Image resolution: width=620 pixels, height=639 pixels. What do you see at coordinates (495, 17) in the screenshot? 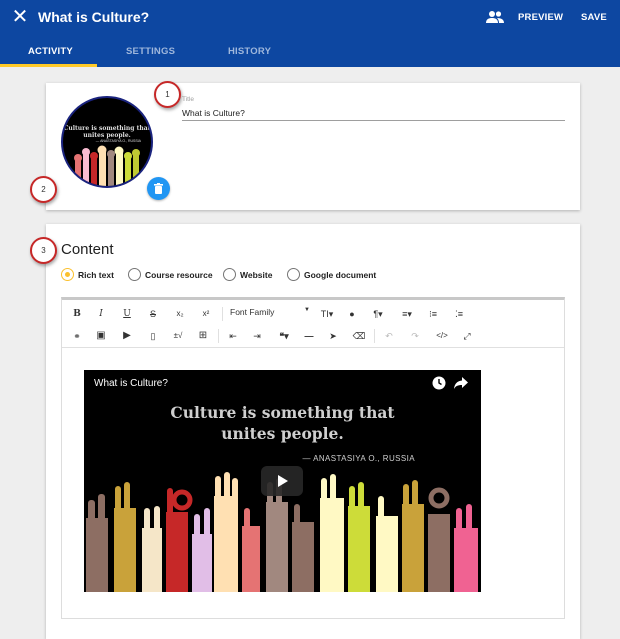
I see `people-icon` at bounding box center [495, 17].